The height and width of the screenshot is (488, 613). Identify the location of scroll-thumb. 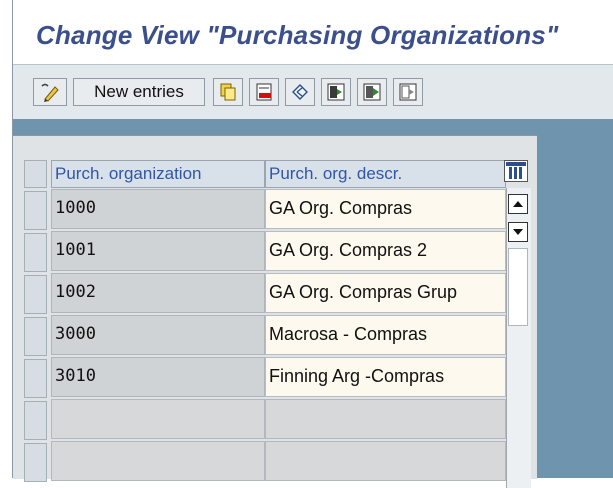
(518, 287).